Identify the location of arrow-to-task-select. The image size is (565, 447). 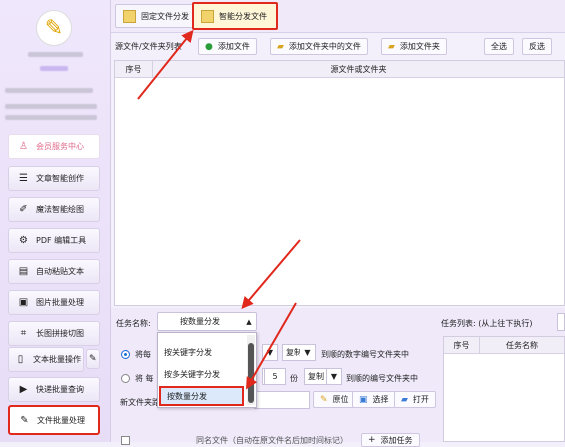
(271, 274).